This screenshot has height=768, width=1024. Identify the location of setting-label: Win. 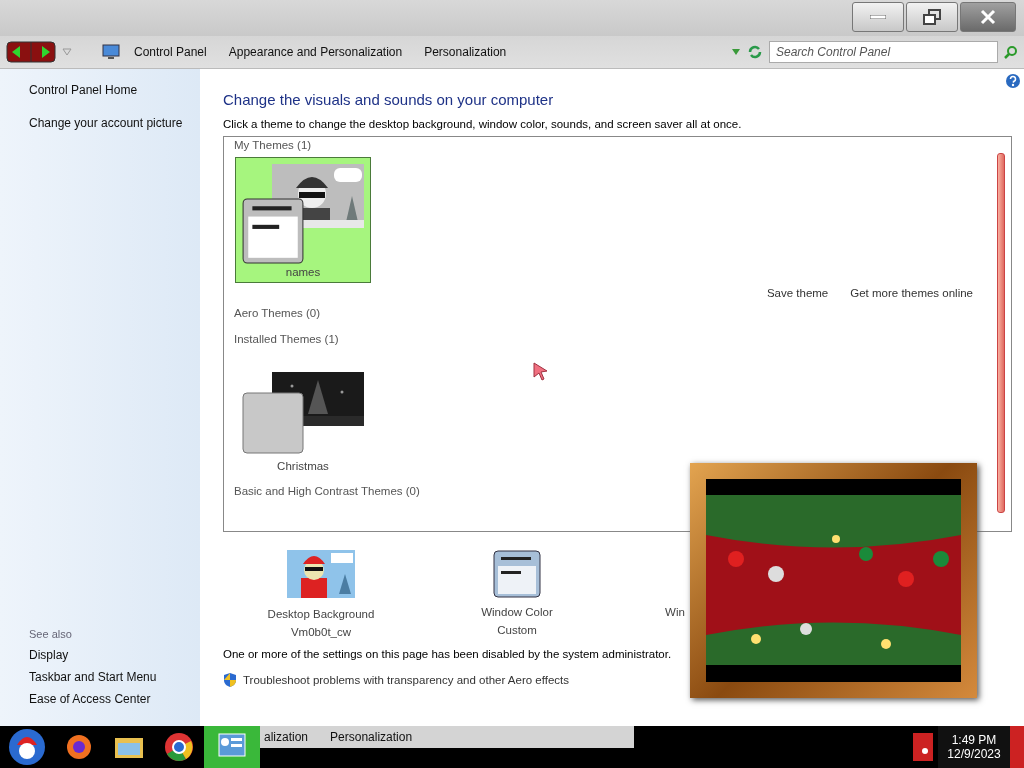
(675, 612).